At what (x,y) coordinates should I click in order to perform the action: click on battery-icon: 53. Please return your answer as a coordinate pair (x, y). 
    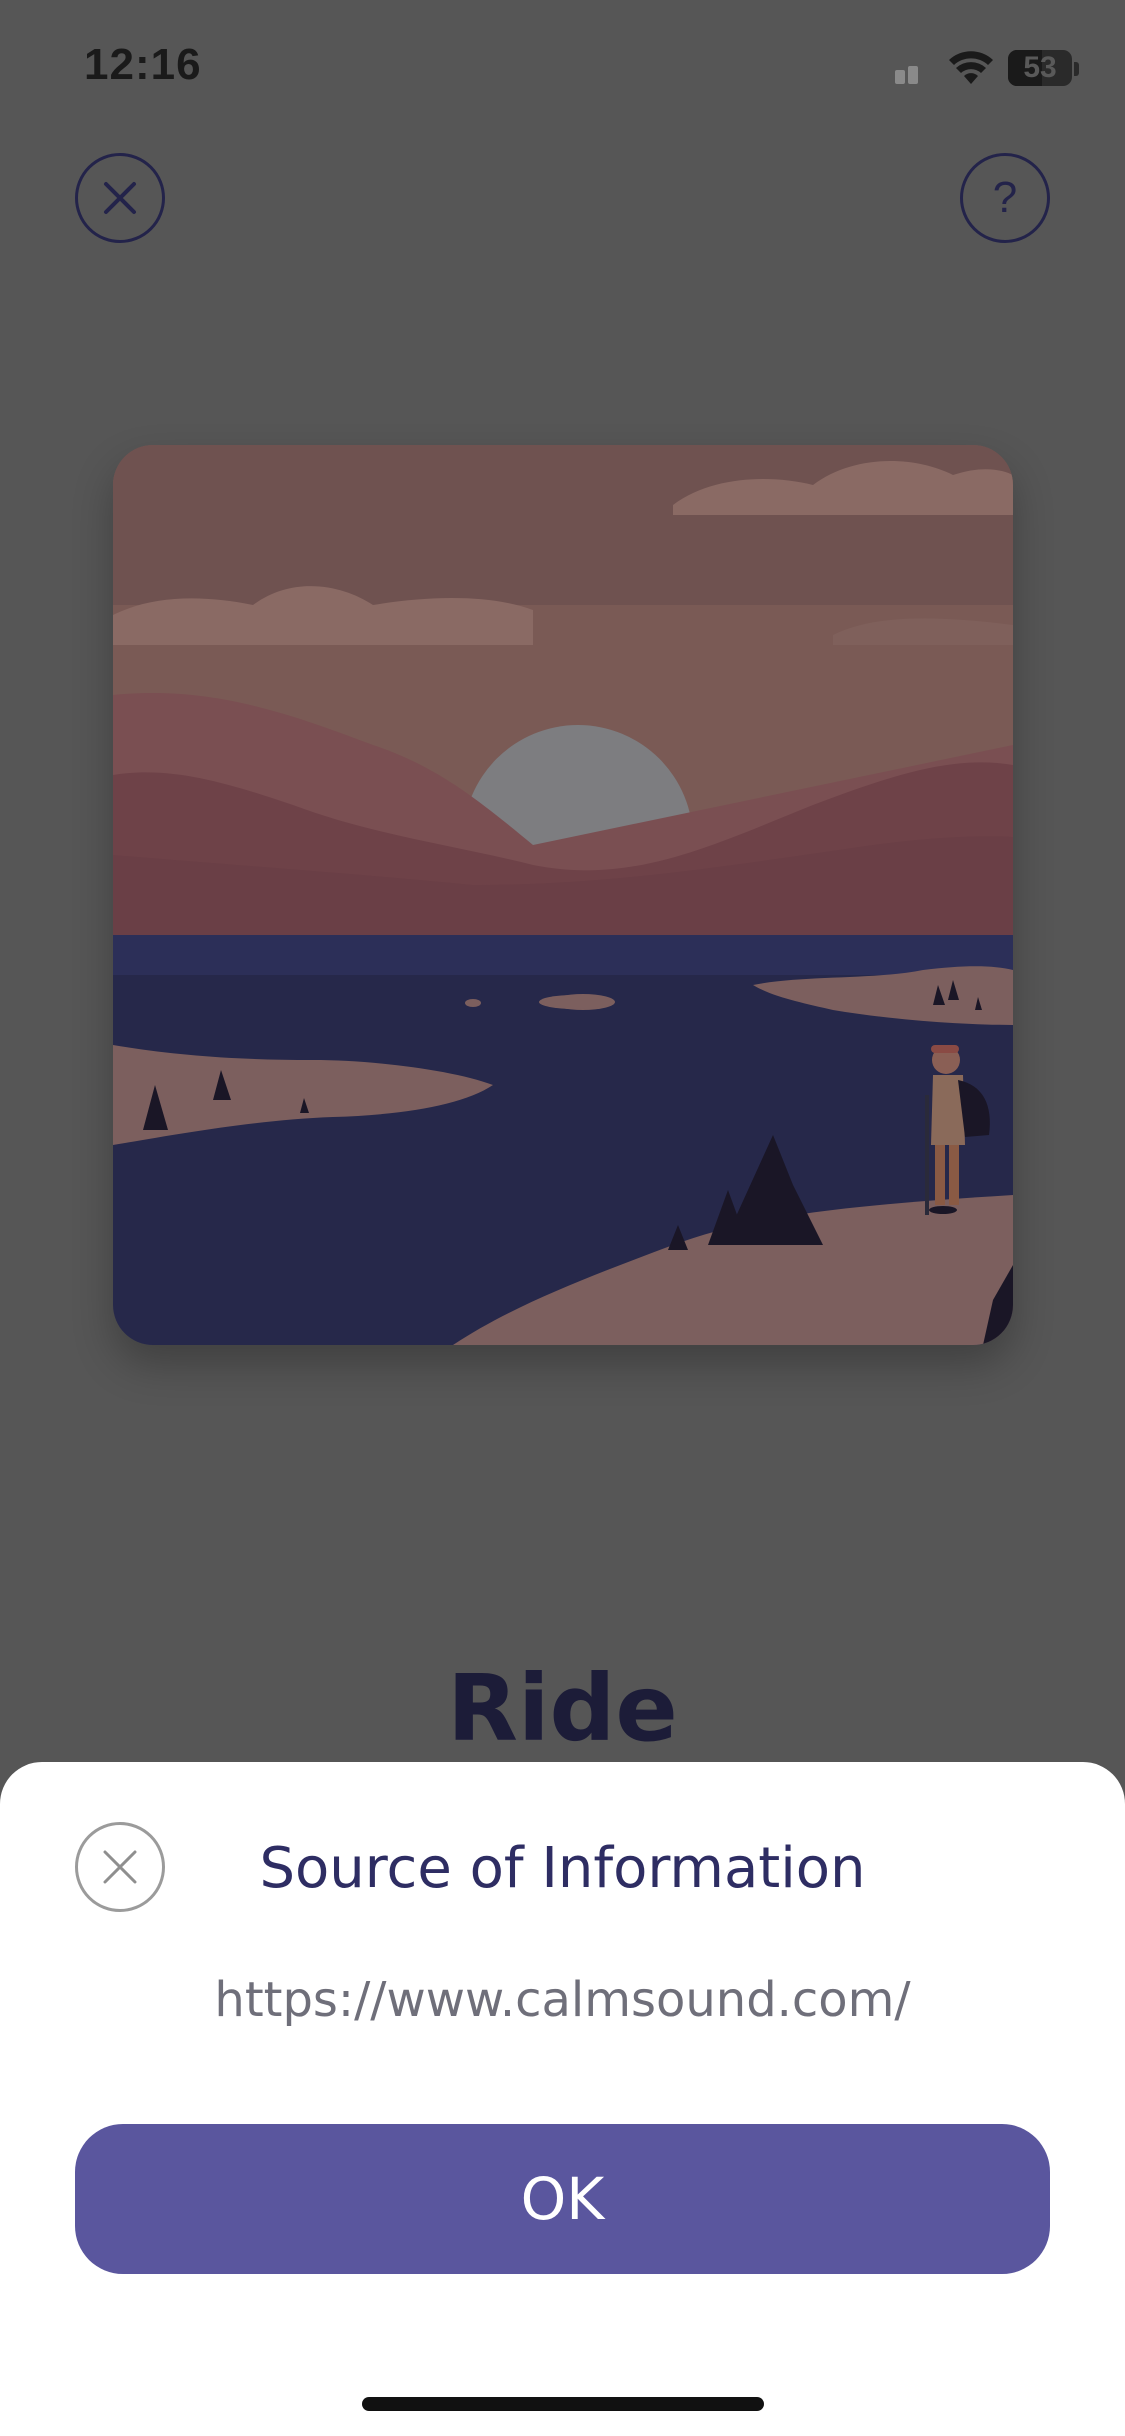
    Looking at the image, I should click on (1040, 68).